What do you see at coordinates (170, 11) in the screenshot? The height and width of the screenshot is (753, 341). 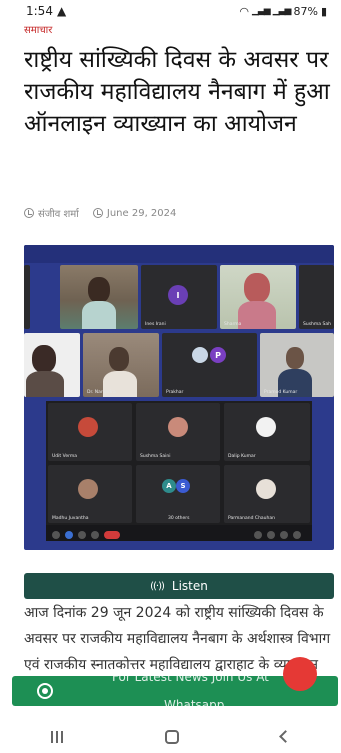 I see `status-bar: 1:54 ▲ ◠ ▁▃▅ ▁▃▅ 87% ▮` at bounding box center [170, 11].